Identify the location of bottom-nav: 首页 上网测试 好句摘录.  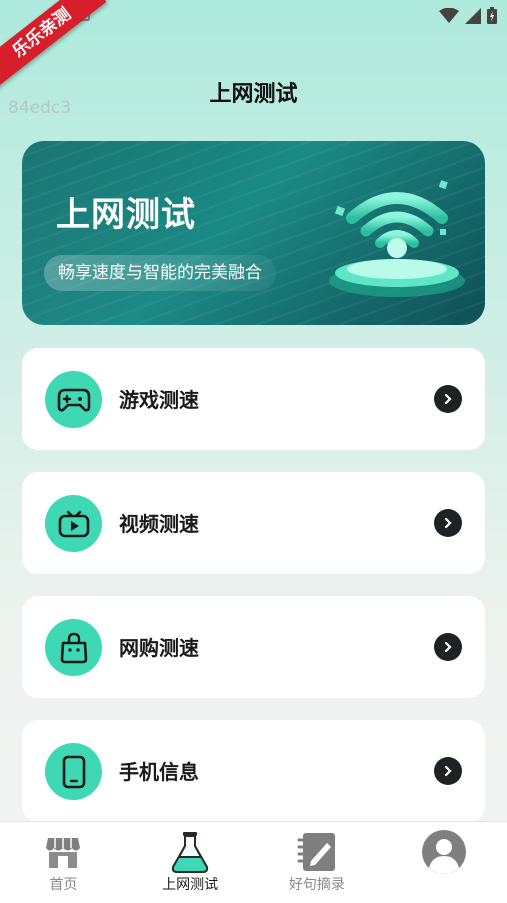
(253, 862).